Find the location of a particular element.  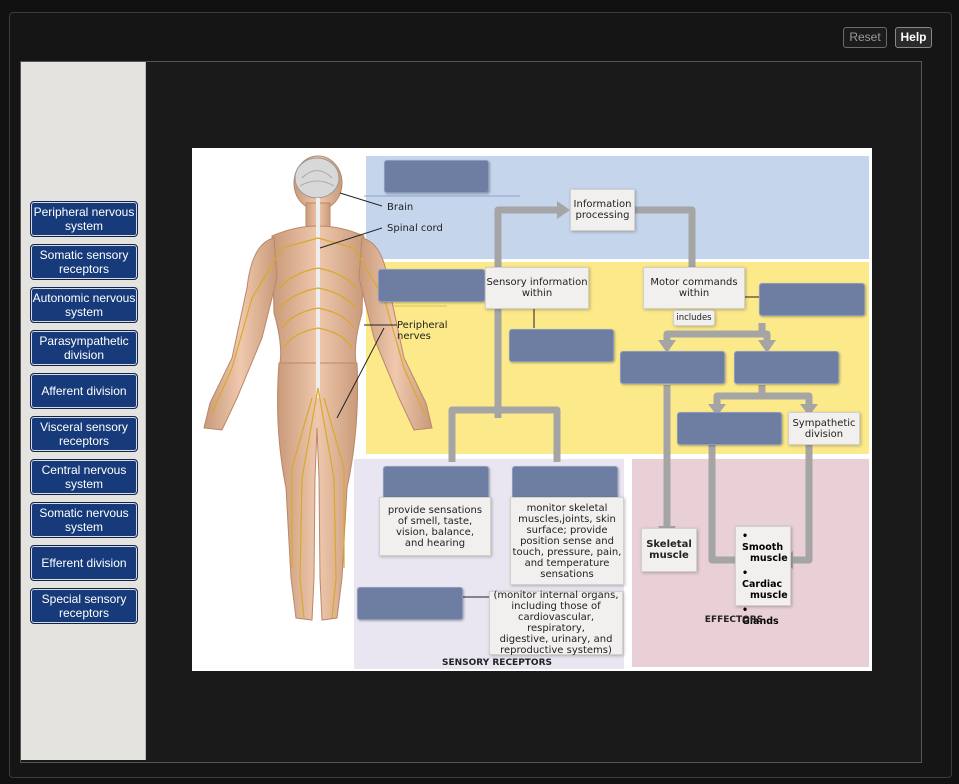

drop-zone-special-sensory is located at coordinates (436, 482).